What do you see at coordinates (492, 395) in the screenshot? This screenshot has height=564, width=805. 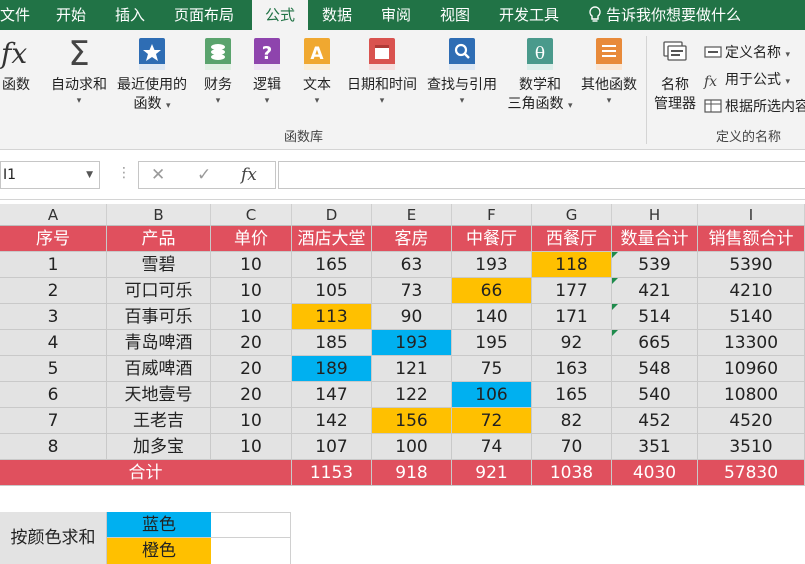 I see `table-cell: 106` at bounding box center [492, 395].